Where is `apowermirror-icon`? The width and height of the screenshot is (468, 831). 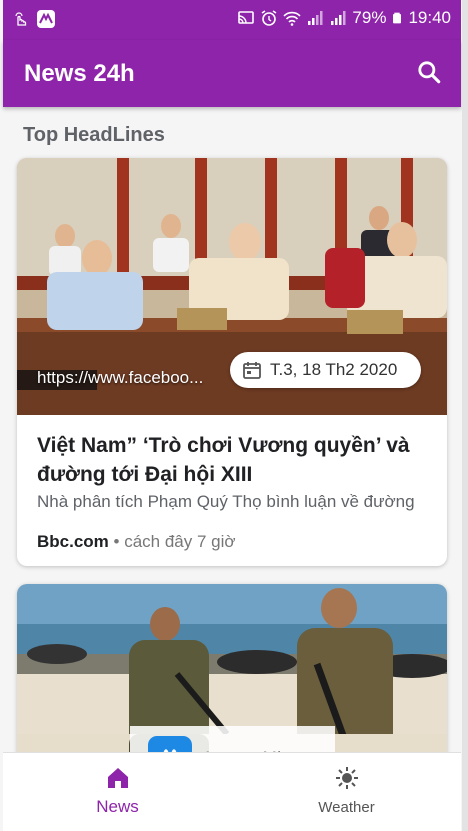 apowermirror-icon is located at coordinates (46, 19).